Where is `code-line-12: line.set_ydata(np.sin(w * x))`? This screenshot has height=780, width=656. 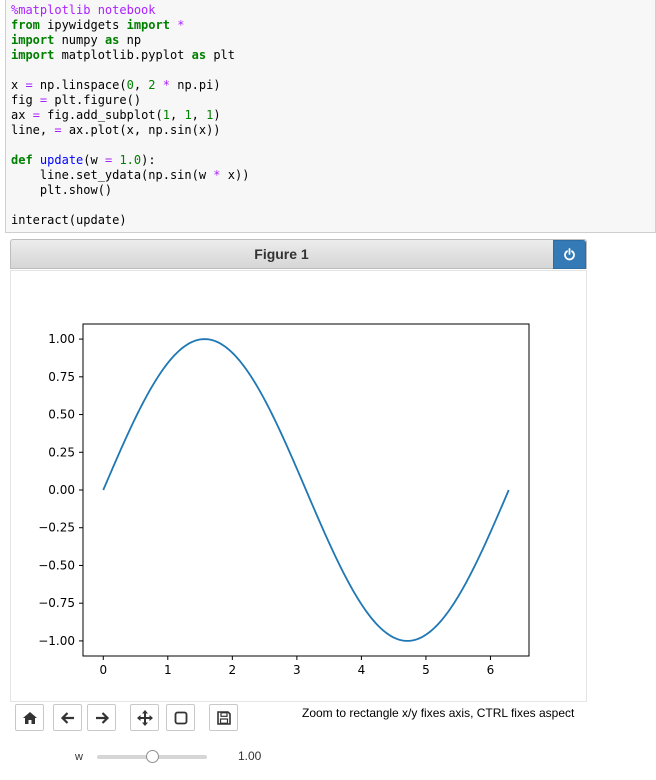 code-line-12: line.set_ydata(np.sin(w * x)) is located at coordinates (130, 175).